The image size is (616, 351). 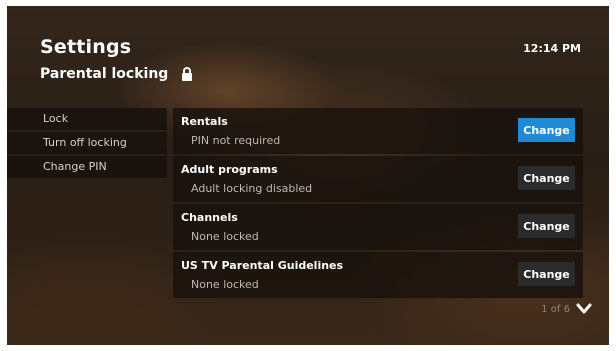 I want to click on page-subtitle: Parental locking, so click(x=116, y=74).